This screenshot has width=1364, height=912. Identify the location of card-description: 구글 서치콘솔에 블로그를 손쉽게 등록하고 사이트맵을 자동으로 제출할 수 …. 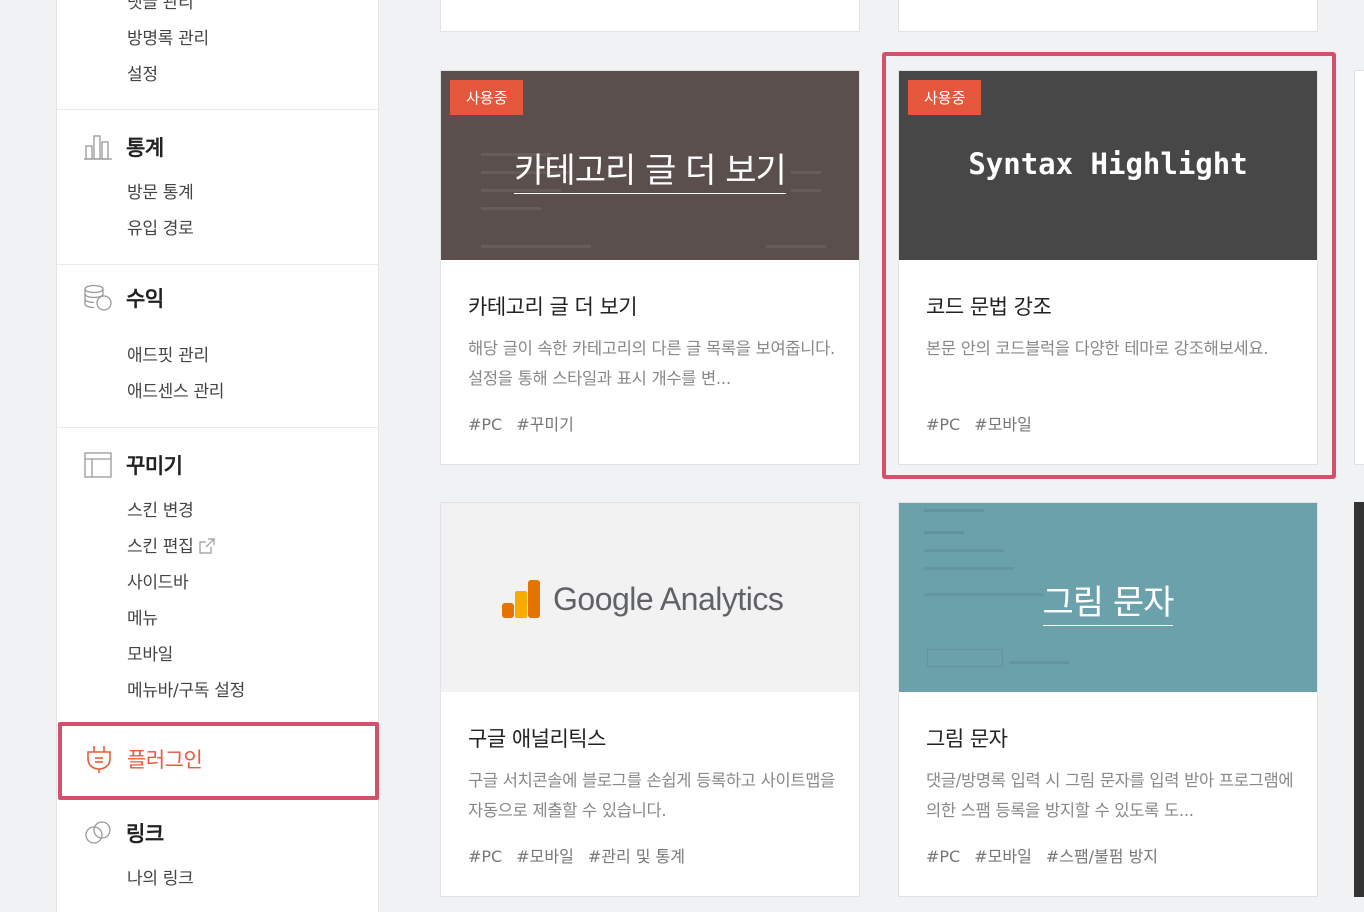
(651, 795).